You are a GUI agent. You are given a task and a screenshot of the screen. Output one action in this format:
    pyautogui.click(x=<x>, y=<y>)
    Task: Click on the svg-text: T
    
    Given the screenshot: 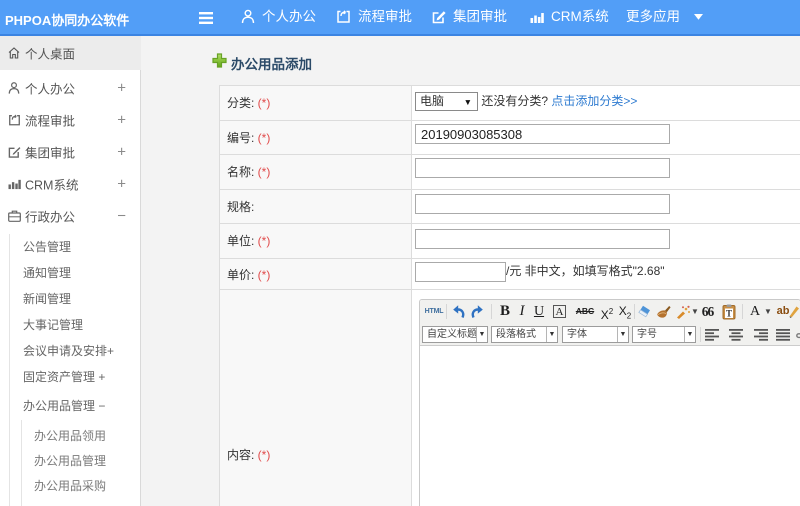 What is the action you would take?
    pyautogui.click(x=729, y=314)
    